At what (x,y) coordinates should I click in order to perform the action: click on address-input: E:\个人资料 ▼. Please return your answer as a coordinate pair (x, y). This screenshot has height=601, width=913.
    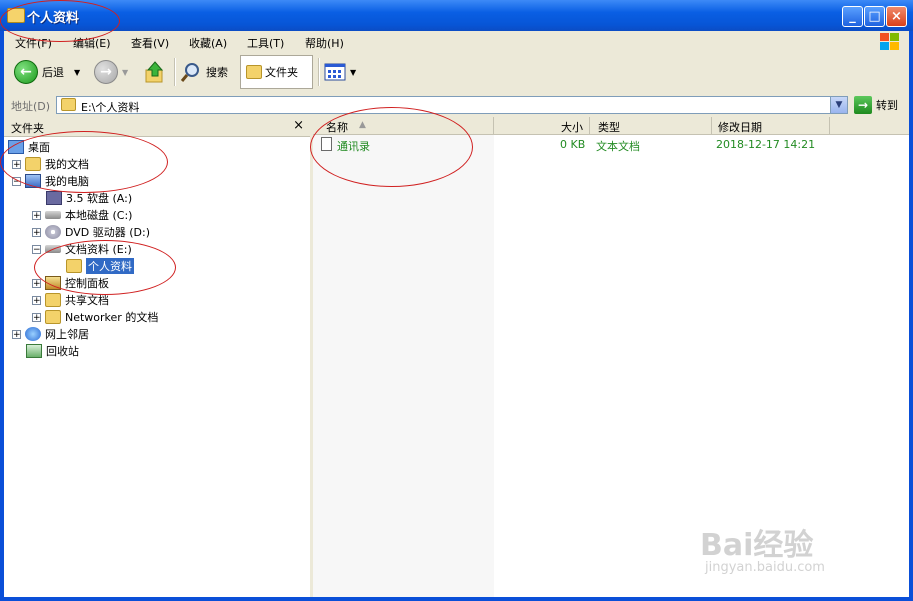
    Looking at the image, I should click on (452, 105).